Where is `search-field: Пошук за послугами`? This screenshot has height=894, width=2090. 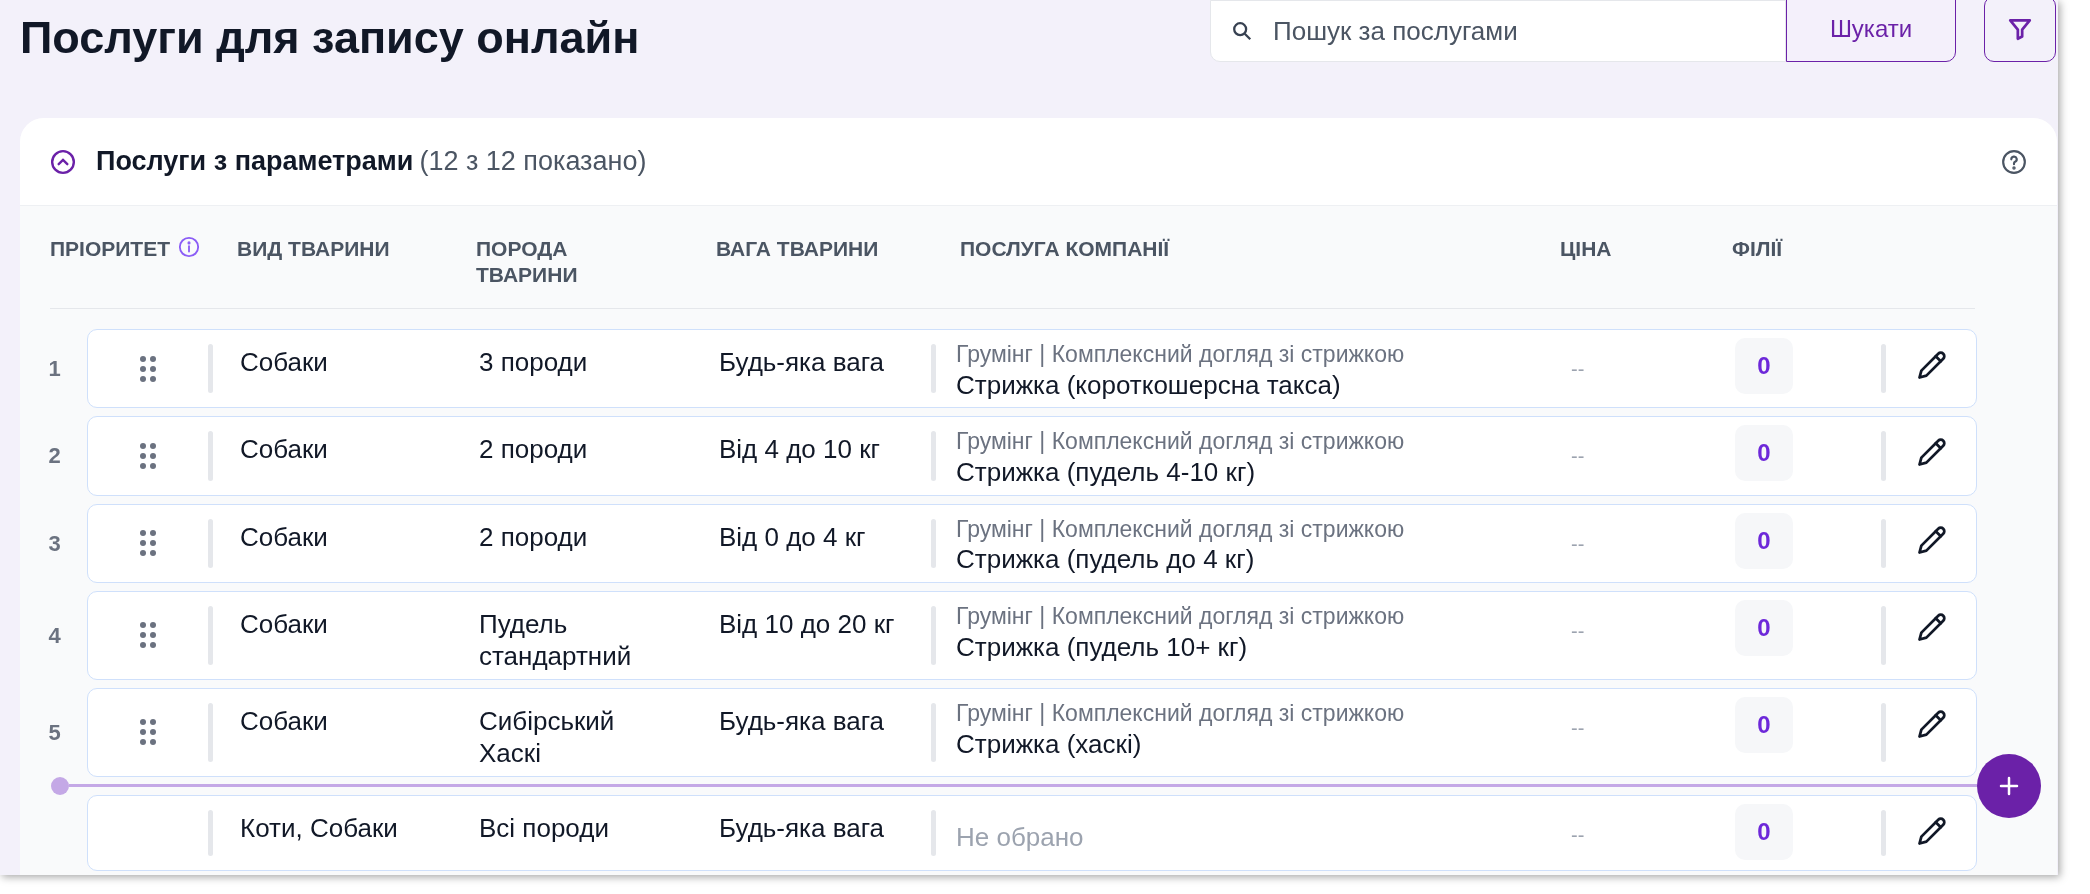
search-field: Пошук за послугами is located at coordinates (1498, 31).